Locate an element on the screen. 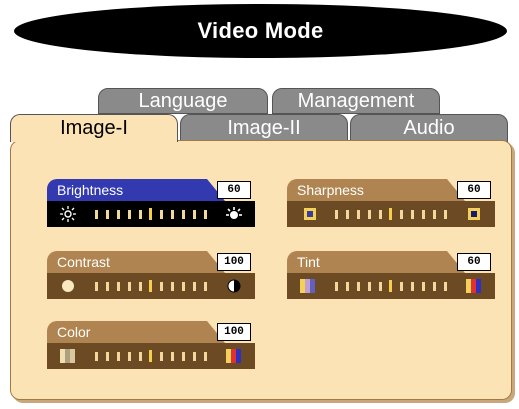 The height and width of the screenshot is (409, 519). sun-dim-icon is located at coordinates (68, 214).